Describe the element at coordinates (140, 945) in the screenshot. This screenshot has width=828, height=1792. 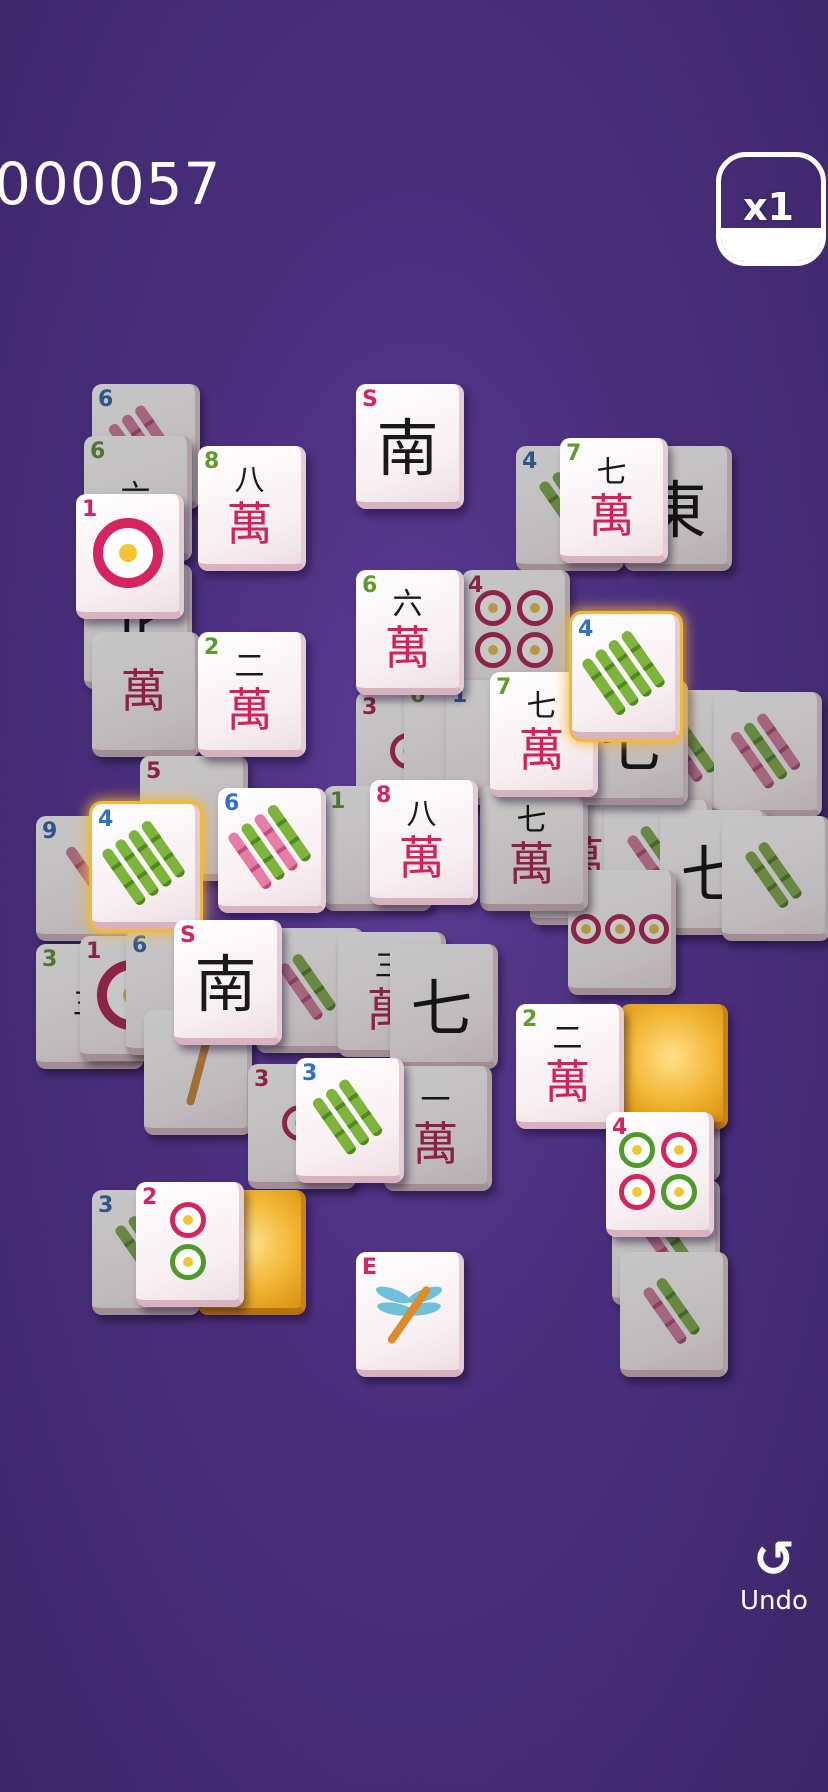
I see `tile-number: 6` at that location.